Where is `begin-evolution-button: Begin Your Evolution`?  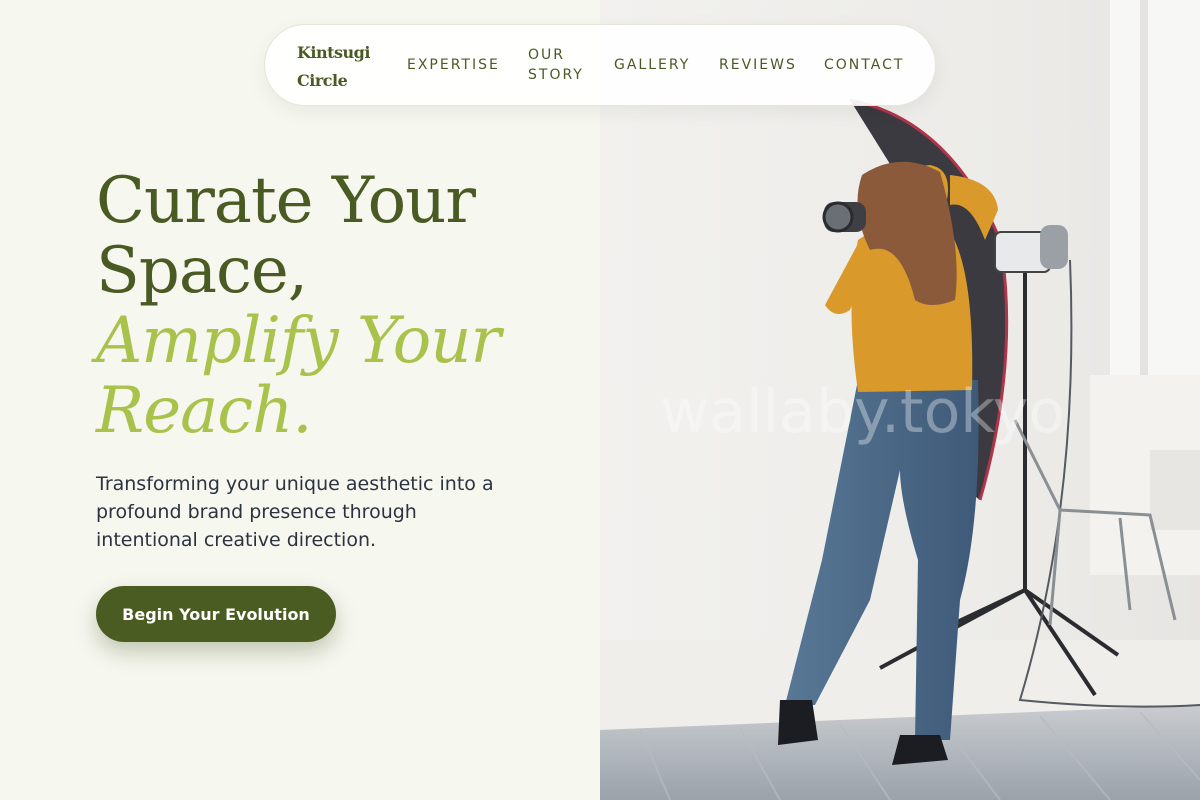 begin-evolution-button: Begin Your Evolution is located at coordinates (216, 614).